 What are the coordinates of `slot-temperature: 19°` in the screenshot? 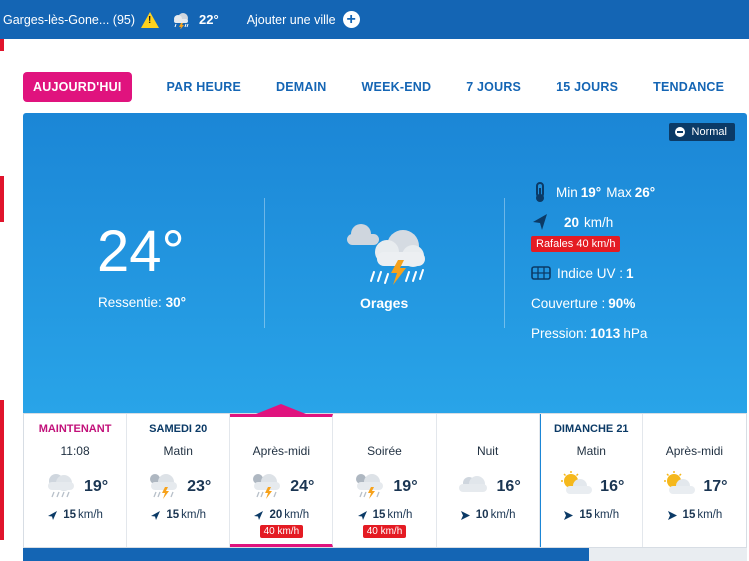 It's located at (405, 486).